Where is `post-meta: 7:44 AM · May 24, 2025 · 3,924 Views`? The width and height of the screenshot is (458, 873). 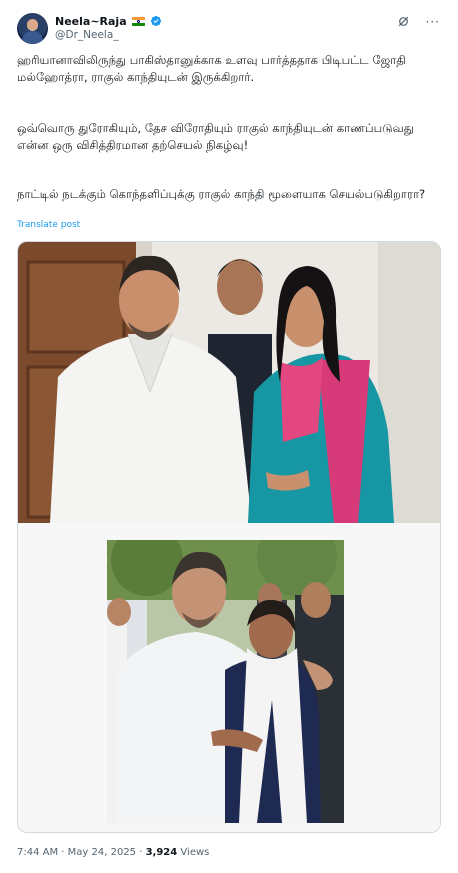
post-meta: 7:44 AM · May 24, 2025 · 3,924 Views is located at coordinates (113, 852).